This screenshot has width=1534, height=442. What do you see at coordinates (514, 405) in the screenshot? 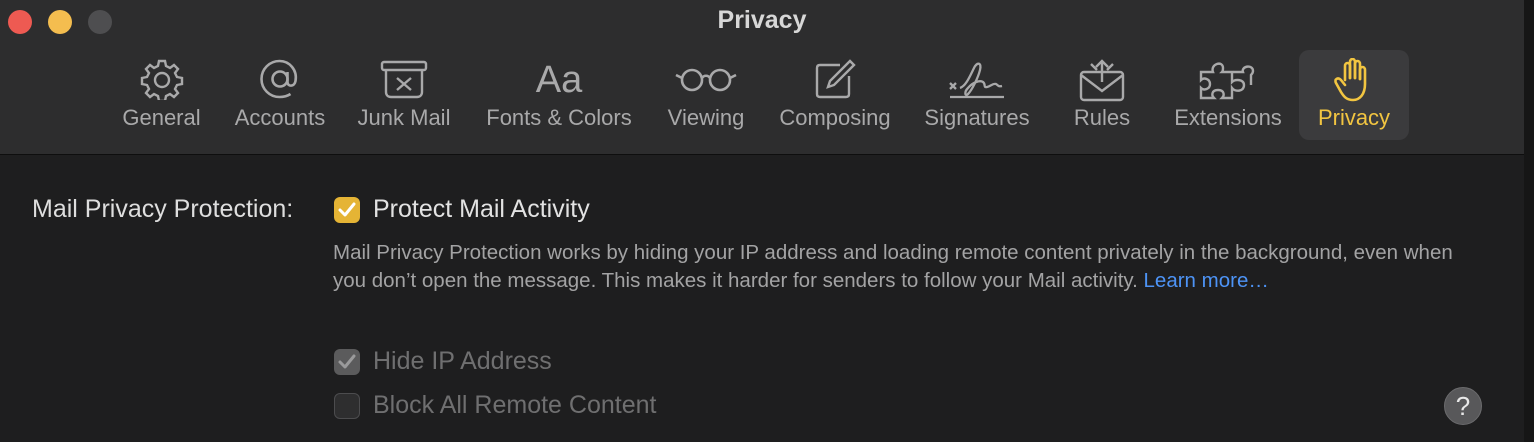
I see `block-remote-content-label: Block All Remote Content` at bounding box center [514, 405].